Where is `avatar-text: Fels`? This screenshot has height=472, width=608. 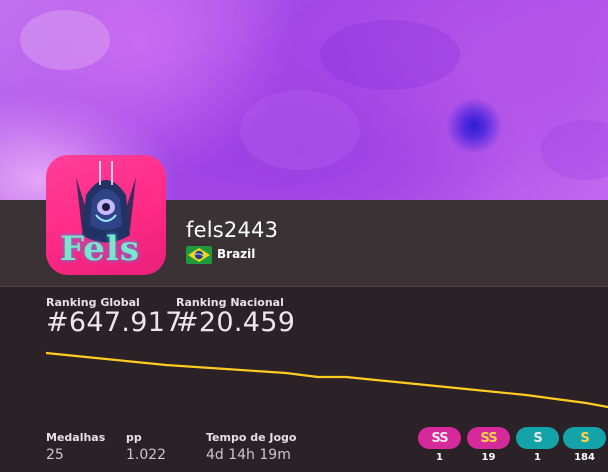
avatar-text: Fels is located at coordinates (100, 249).